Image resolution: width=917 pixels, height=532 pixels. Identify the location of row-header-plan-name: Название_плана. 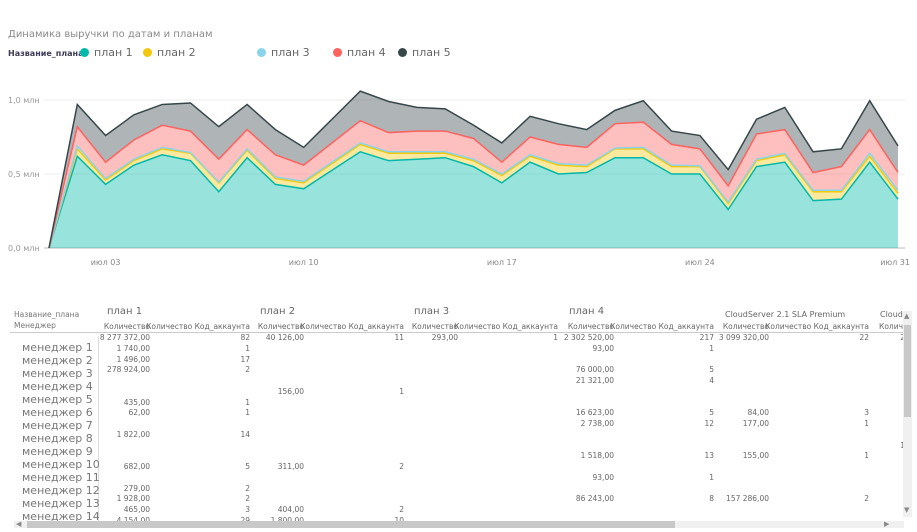
(47, 314).